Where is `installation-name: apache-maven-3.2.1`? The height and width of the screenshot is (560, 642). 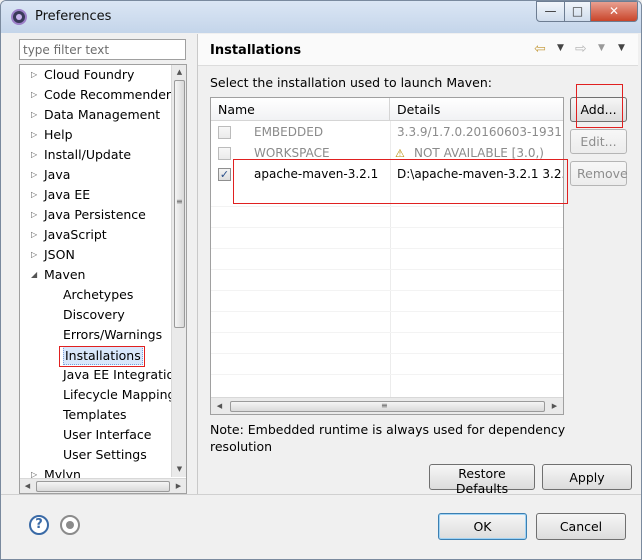 installation-name: apache-maven-3.2.1 is located at coordinates (316, 174).